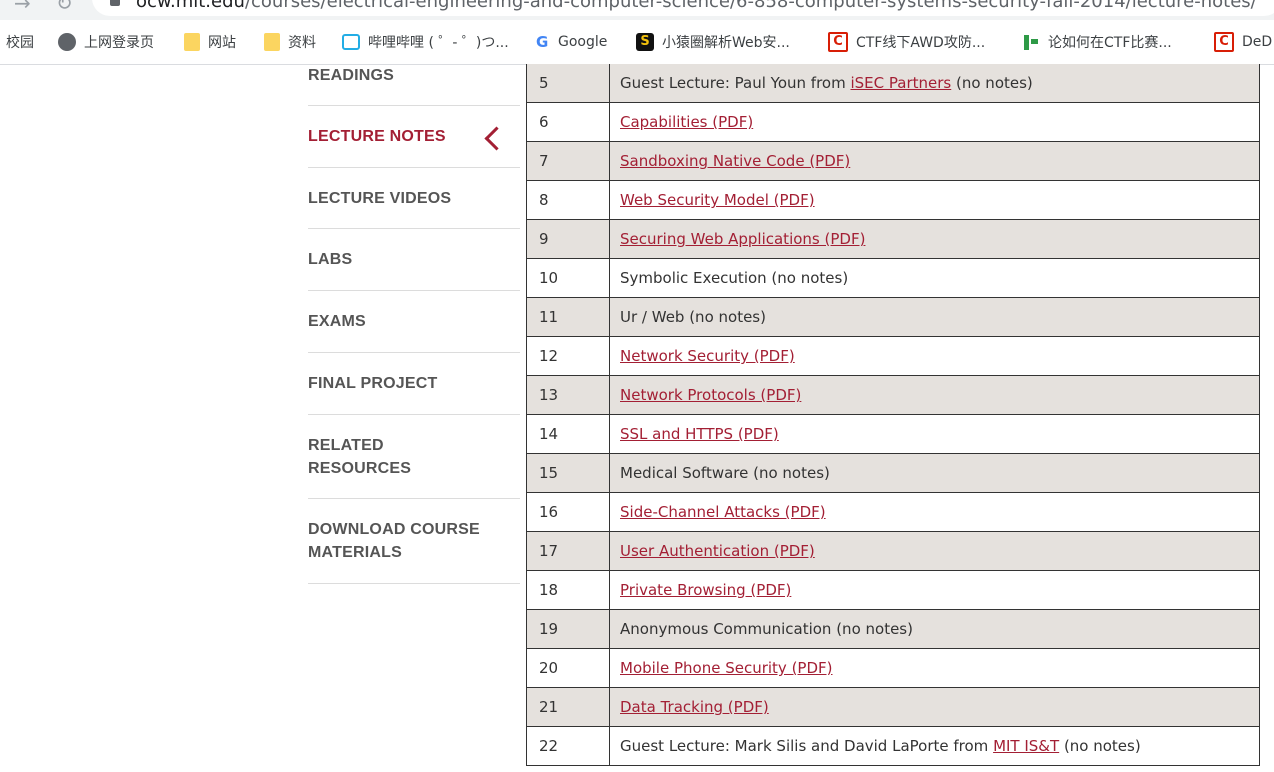  Describe the element at coordinates (67, 42) in the screenshot. I see `globe-icon` at that location.